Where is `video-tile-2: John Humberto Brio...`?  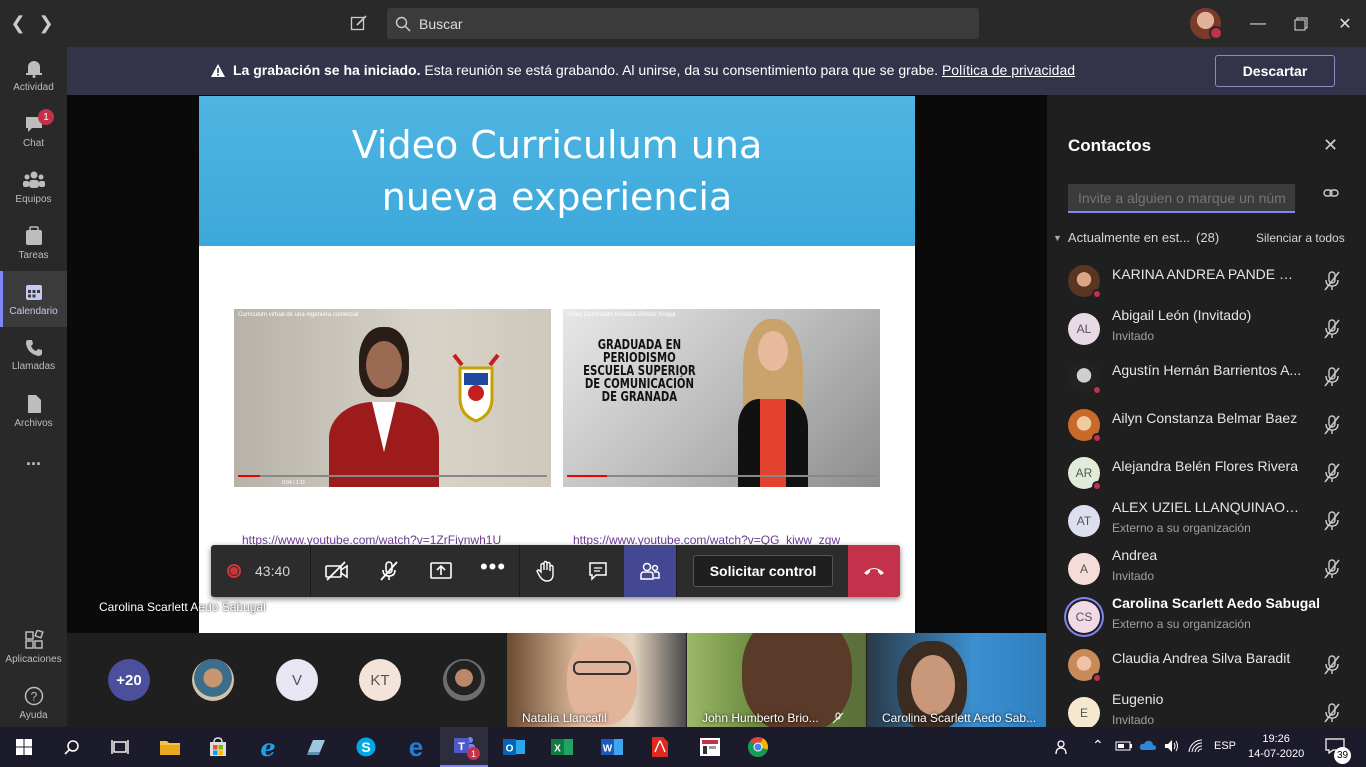
video-tile-2: John Humberto Brio... is located at coordinates (776, 680).